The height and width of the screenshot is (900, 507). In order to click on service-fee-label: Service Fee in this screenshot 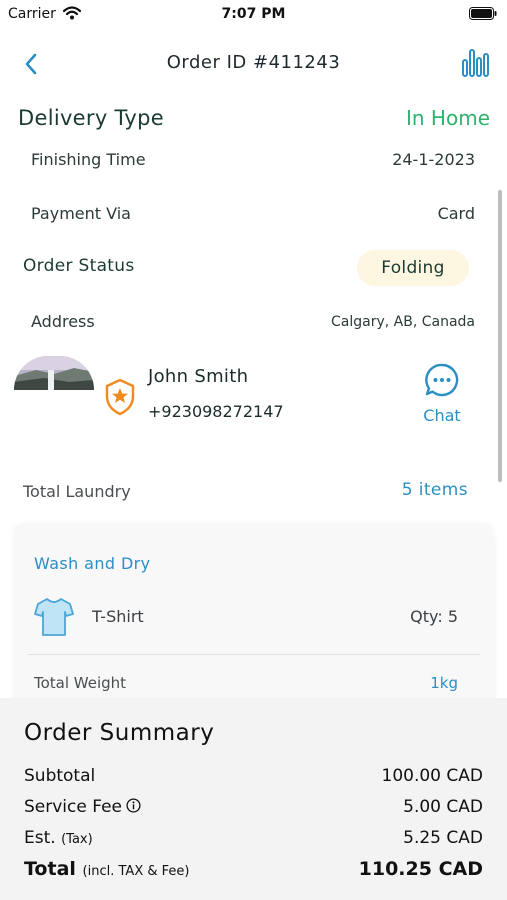, I will do `click(73, 807)`.